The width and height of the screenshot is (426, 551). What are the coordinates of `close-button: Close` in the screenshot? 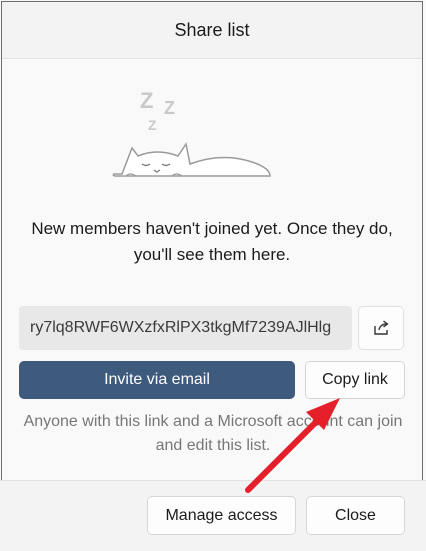 It's located at (355, 515).